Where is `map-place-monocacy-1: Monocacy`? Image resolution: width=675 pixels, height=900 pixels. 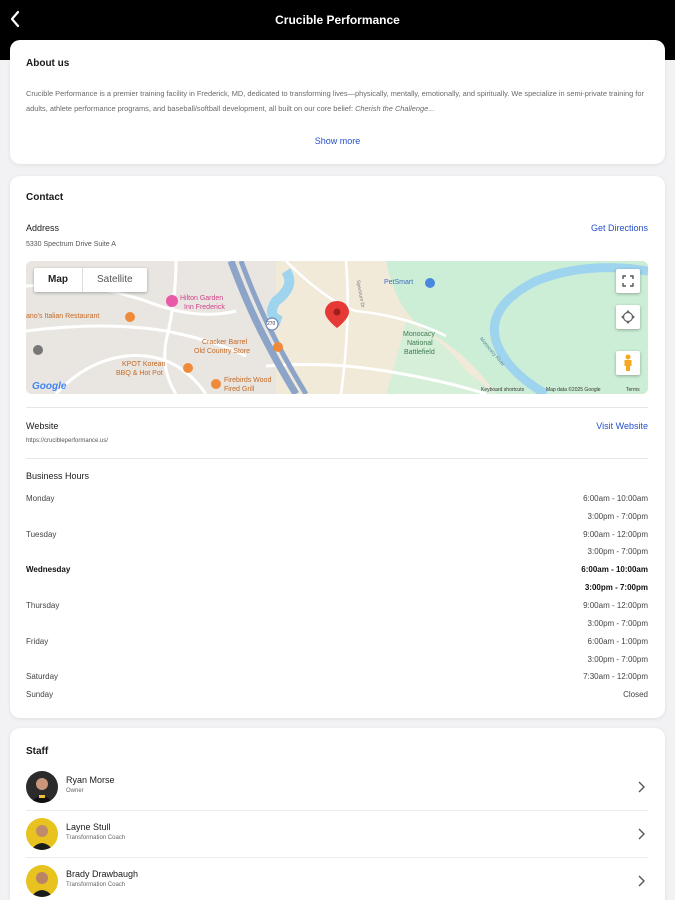
map-place-monocacy-1: Monocacy is located at coordinates (419, 334).